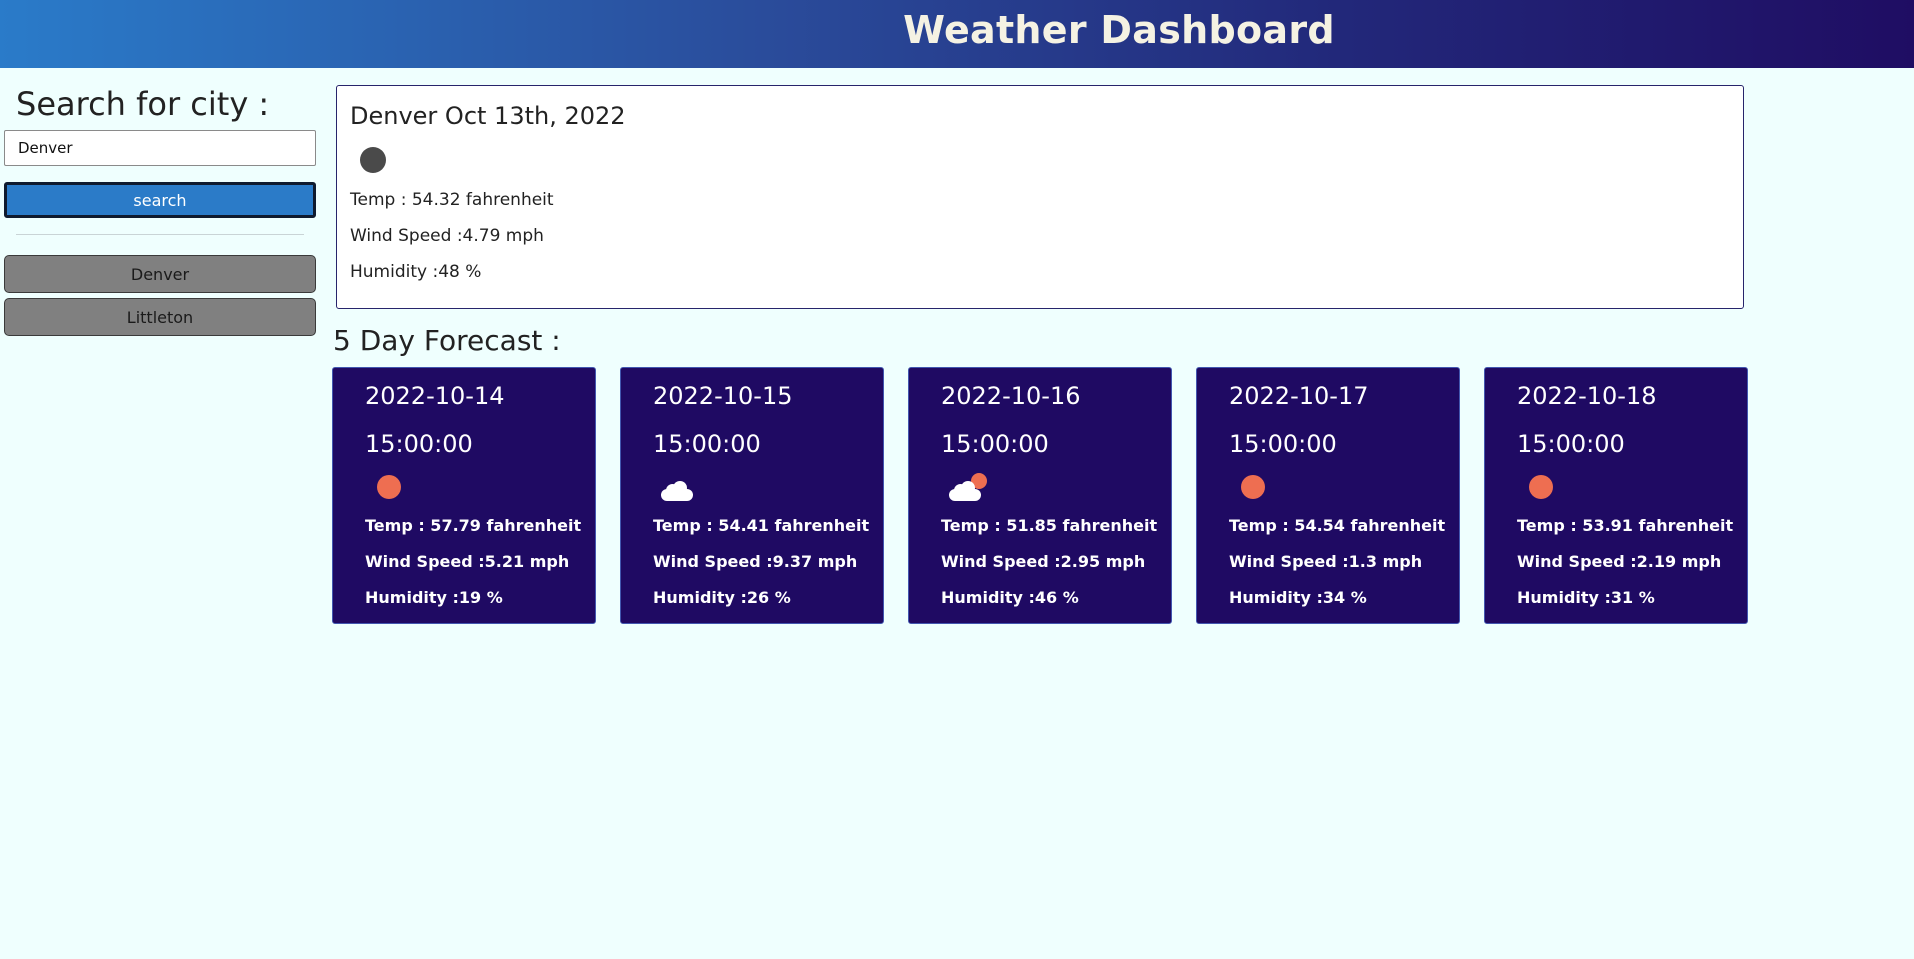  Describe the element at coordinates (1049, 525) in the screenshot. I see `forecast-temp: Temp : 51.85 fahrenheit` at that location.